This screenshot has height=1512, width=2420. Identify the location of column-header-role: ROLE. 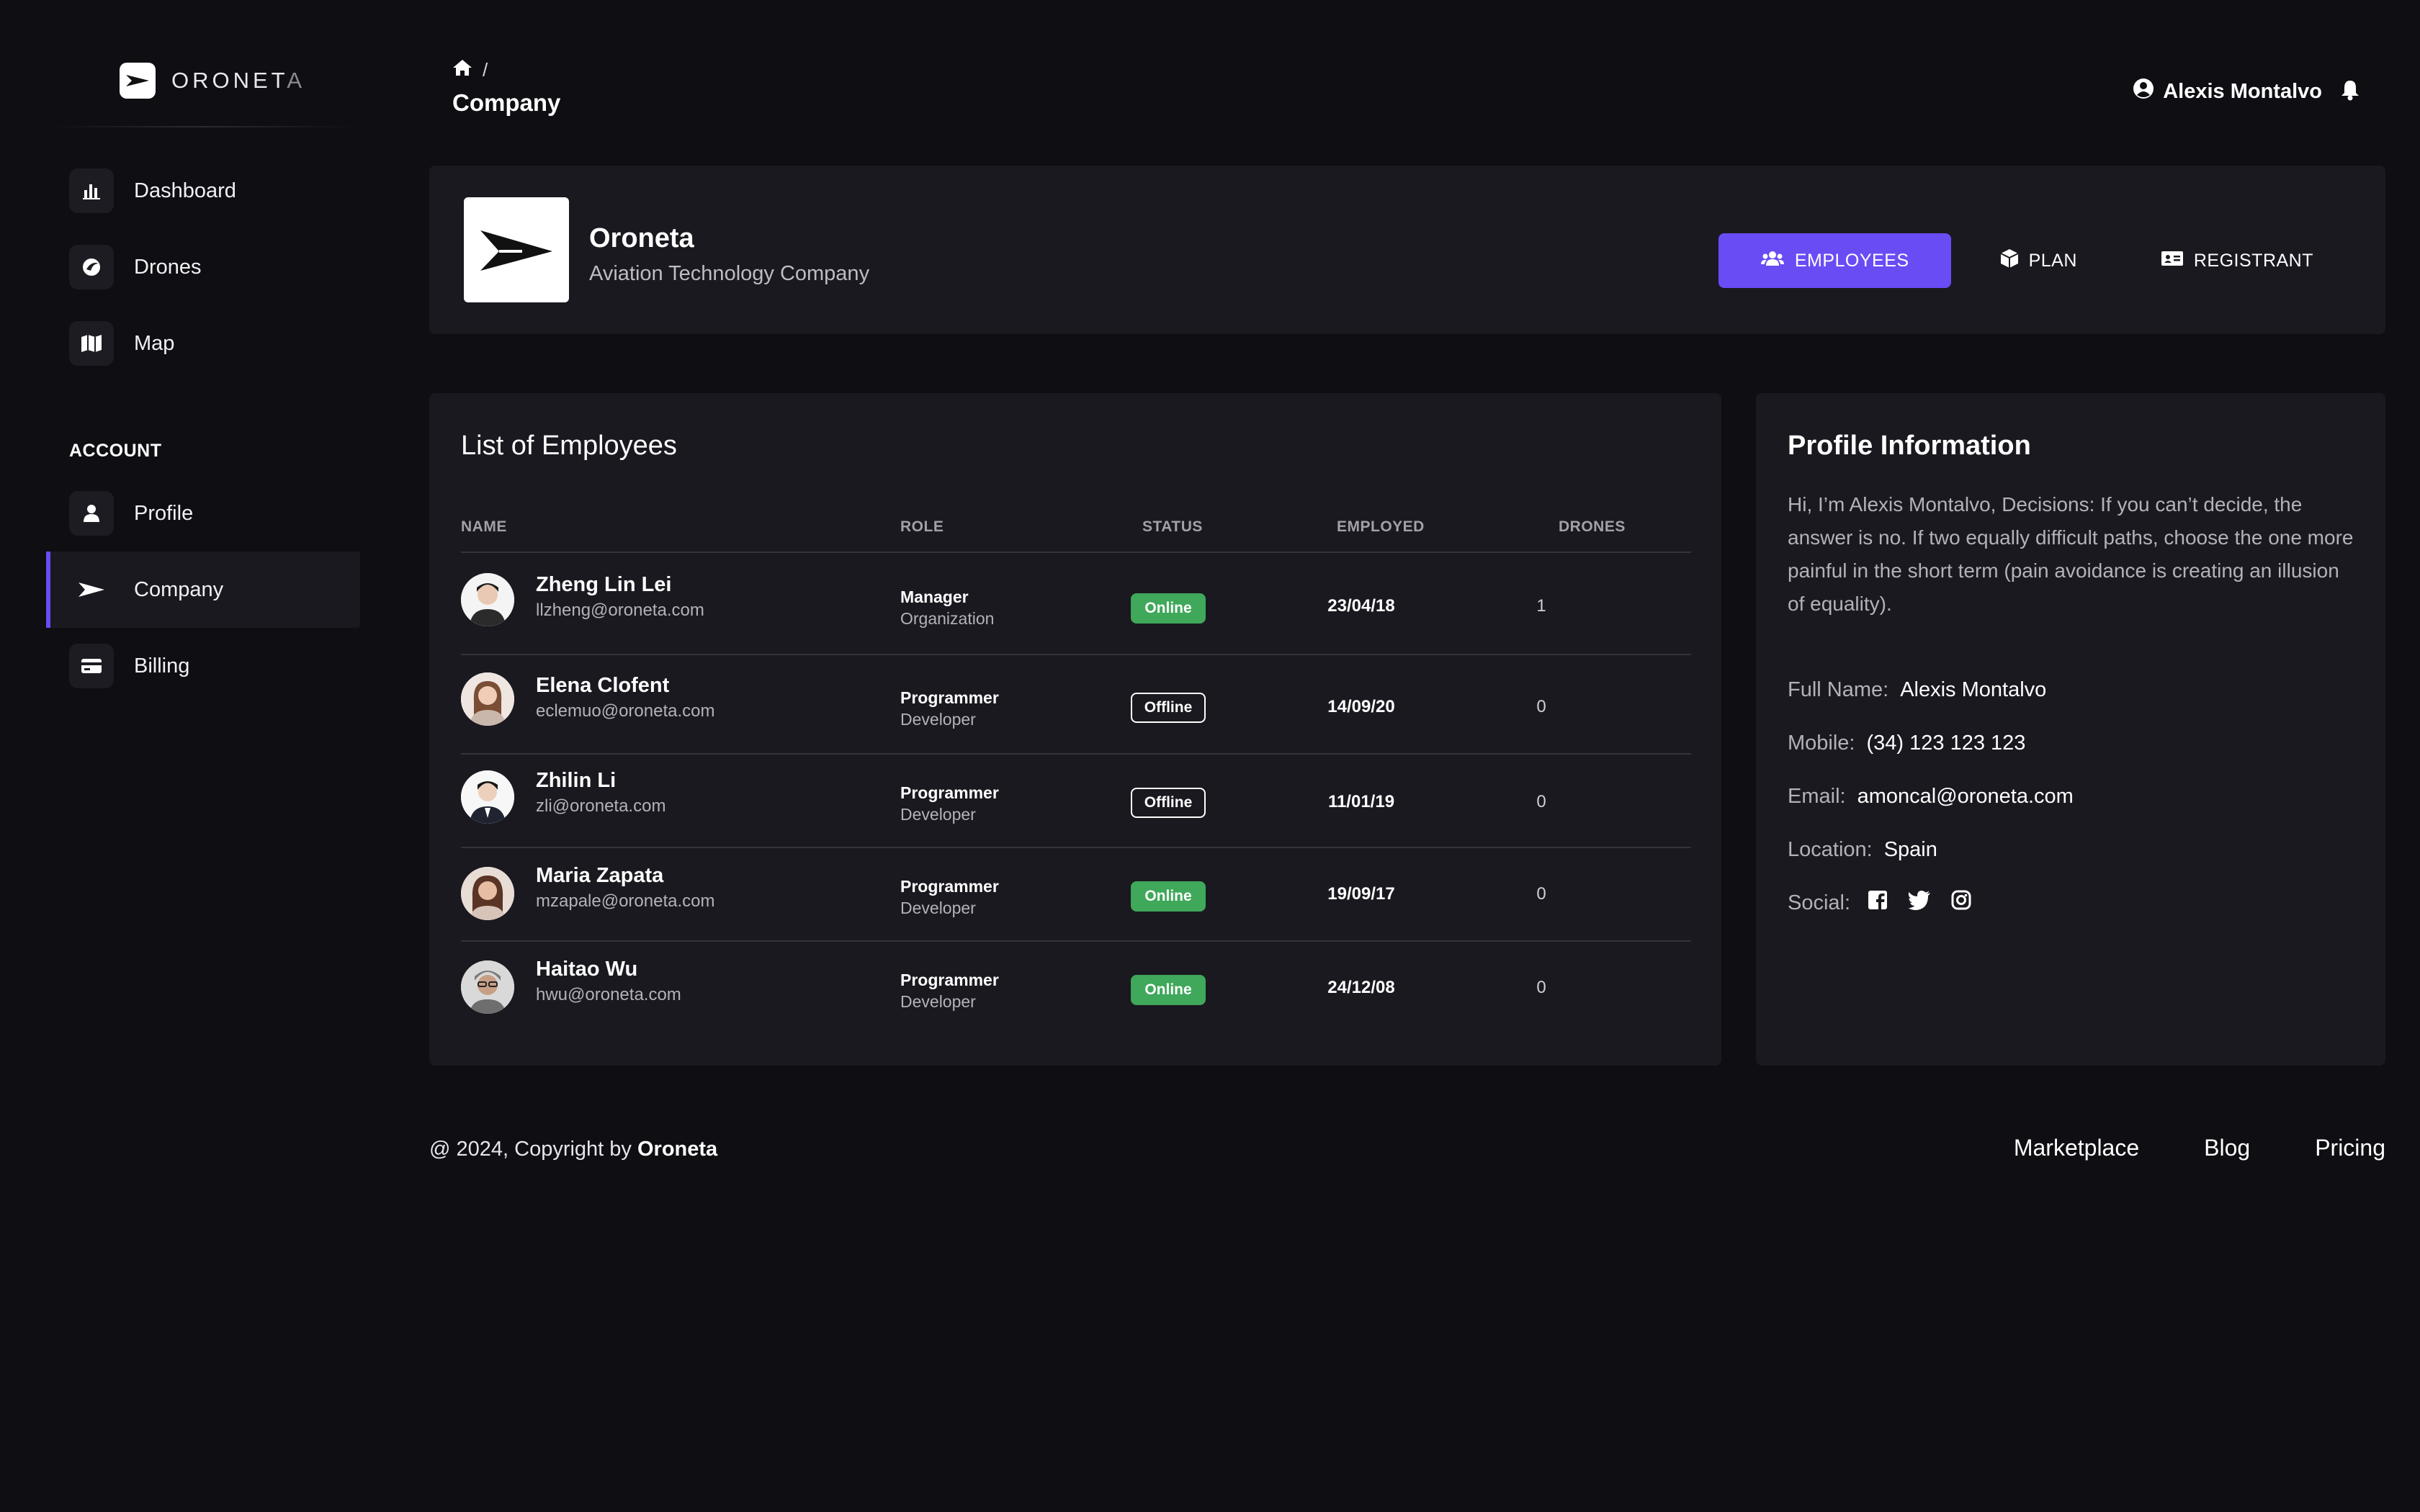
(922, 527).